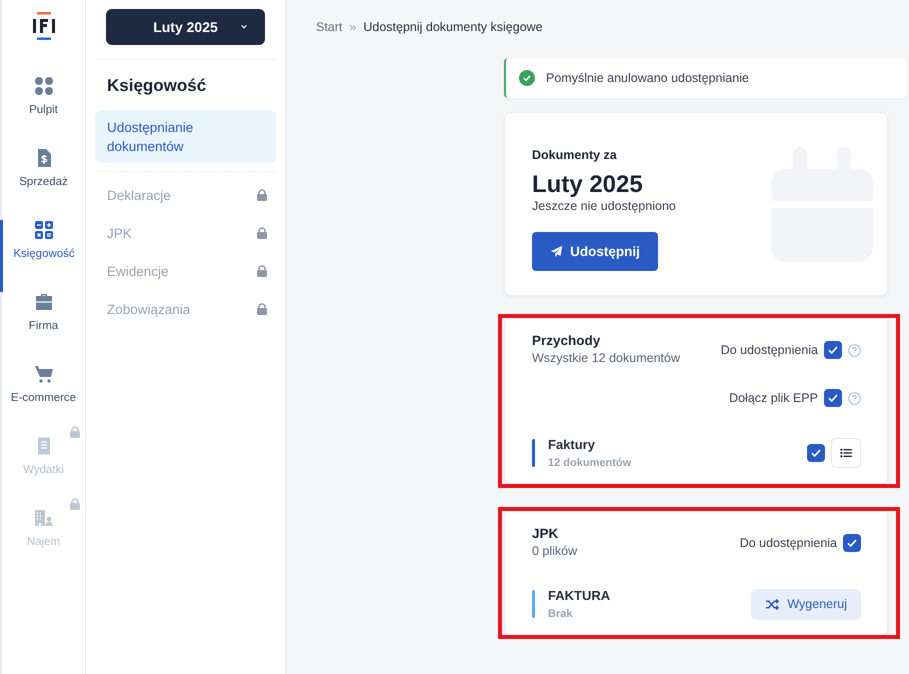 The height and width of the screenshot is (674, 909). I want to click on item-name: Faktury, so click(572, 444).